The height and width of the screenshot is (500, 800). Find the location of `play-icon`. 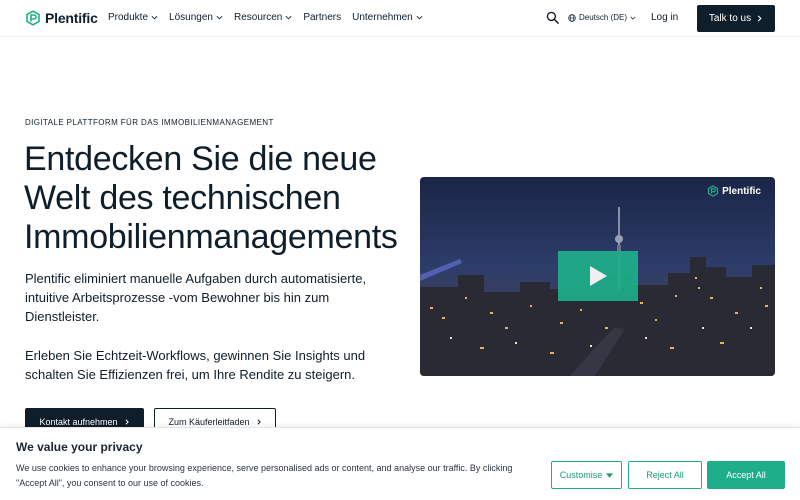

play-icon is located at coordinates (598, 276).